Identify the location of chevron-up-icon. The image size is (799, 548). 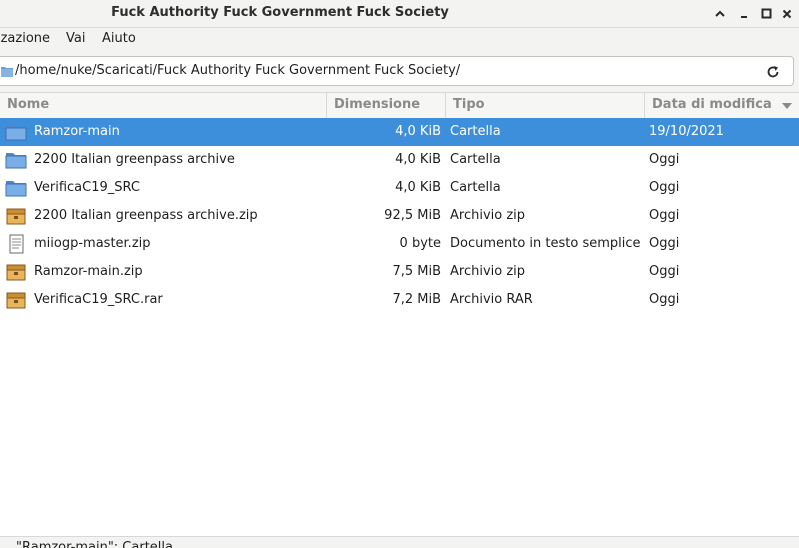
(720, 13).